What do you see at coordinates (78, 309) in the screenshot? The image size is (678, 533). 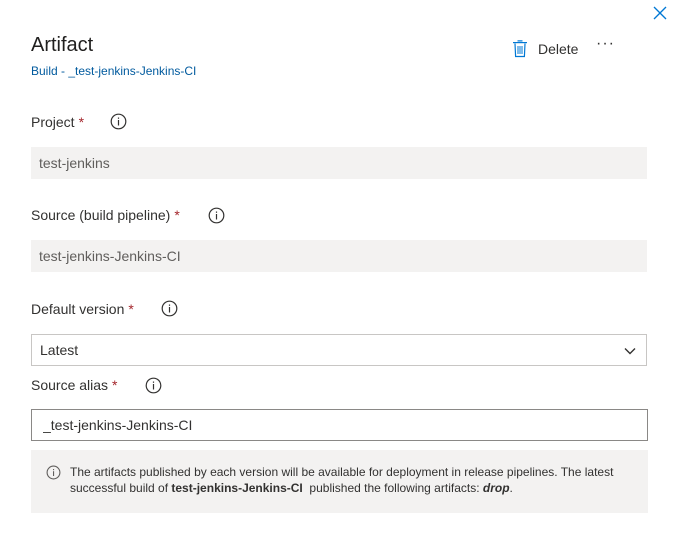 I see `default-version-label-text: Default version` at bounding box center [78, 309].